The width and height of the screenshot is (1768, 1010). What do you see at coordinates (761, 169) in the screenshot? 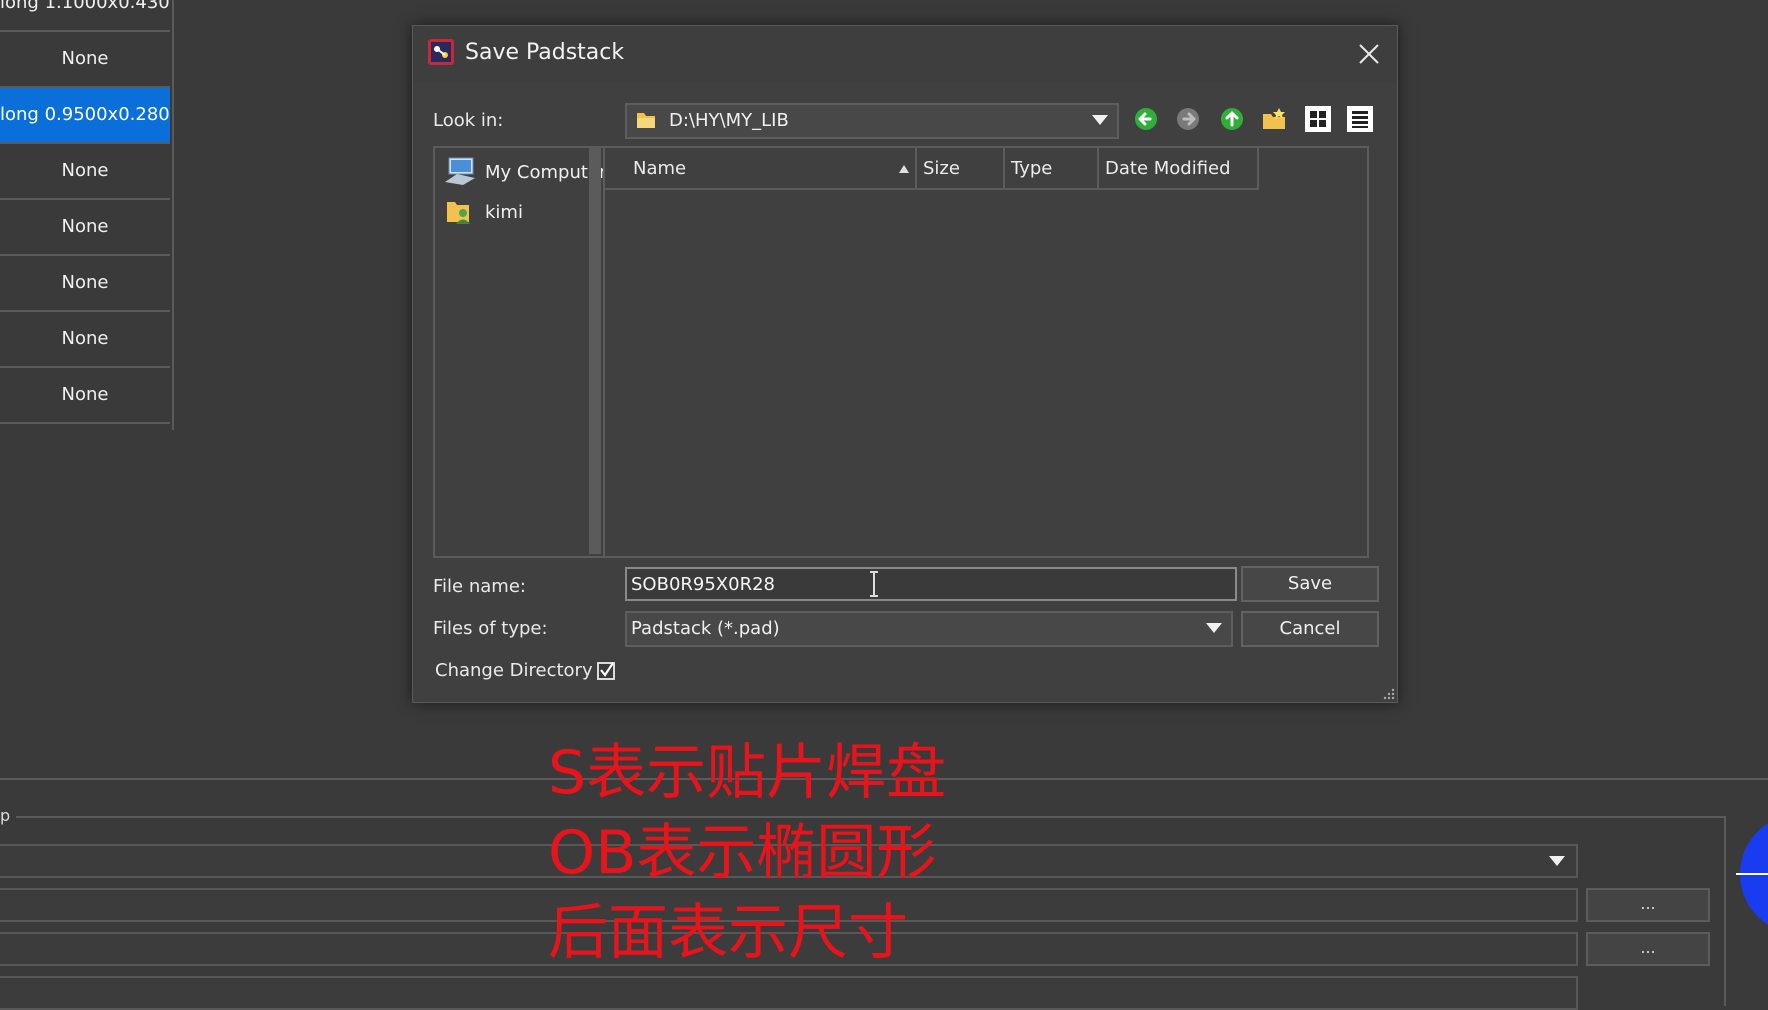
I see `column-header-name: Name` at bounding box center [761, 169].